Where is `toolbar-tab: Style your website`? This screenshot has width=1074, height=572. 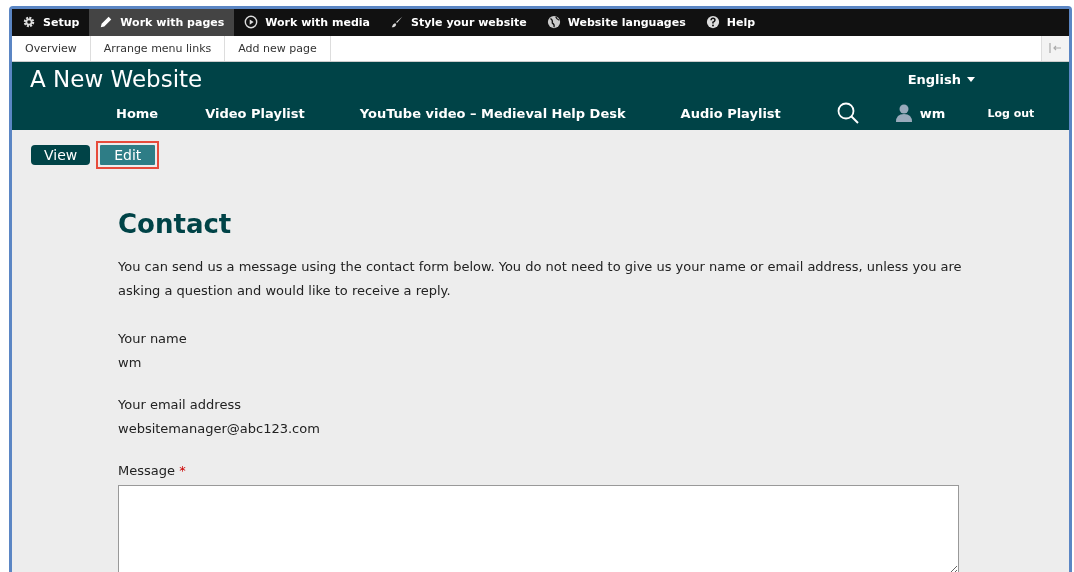 toolbar-tab: Style your website is located at coordinates (458, 22).